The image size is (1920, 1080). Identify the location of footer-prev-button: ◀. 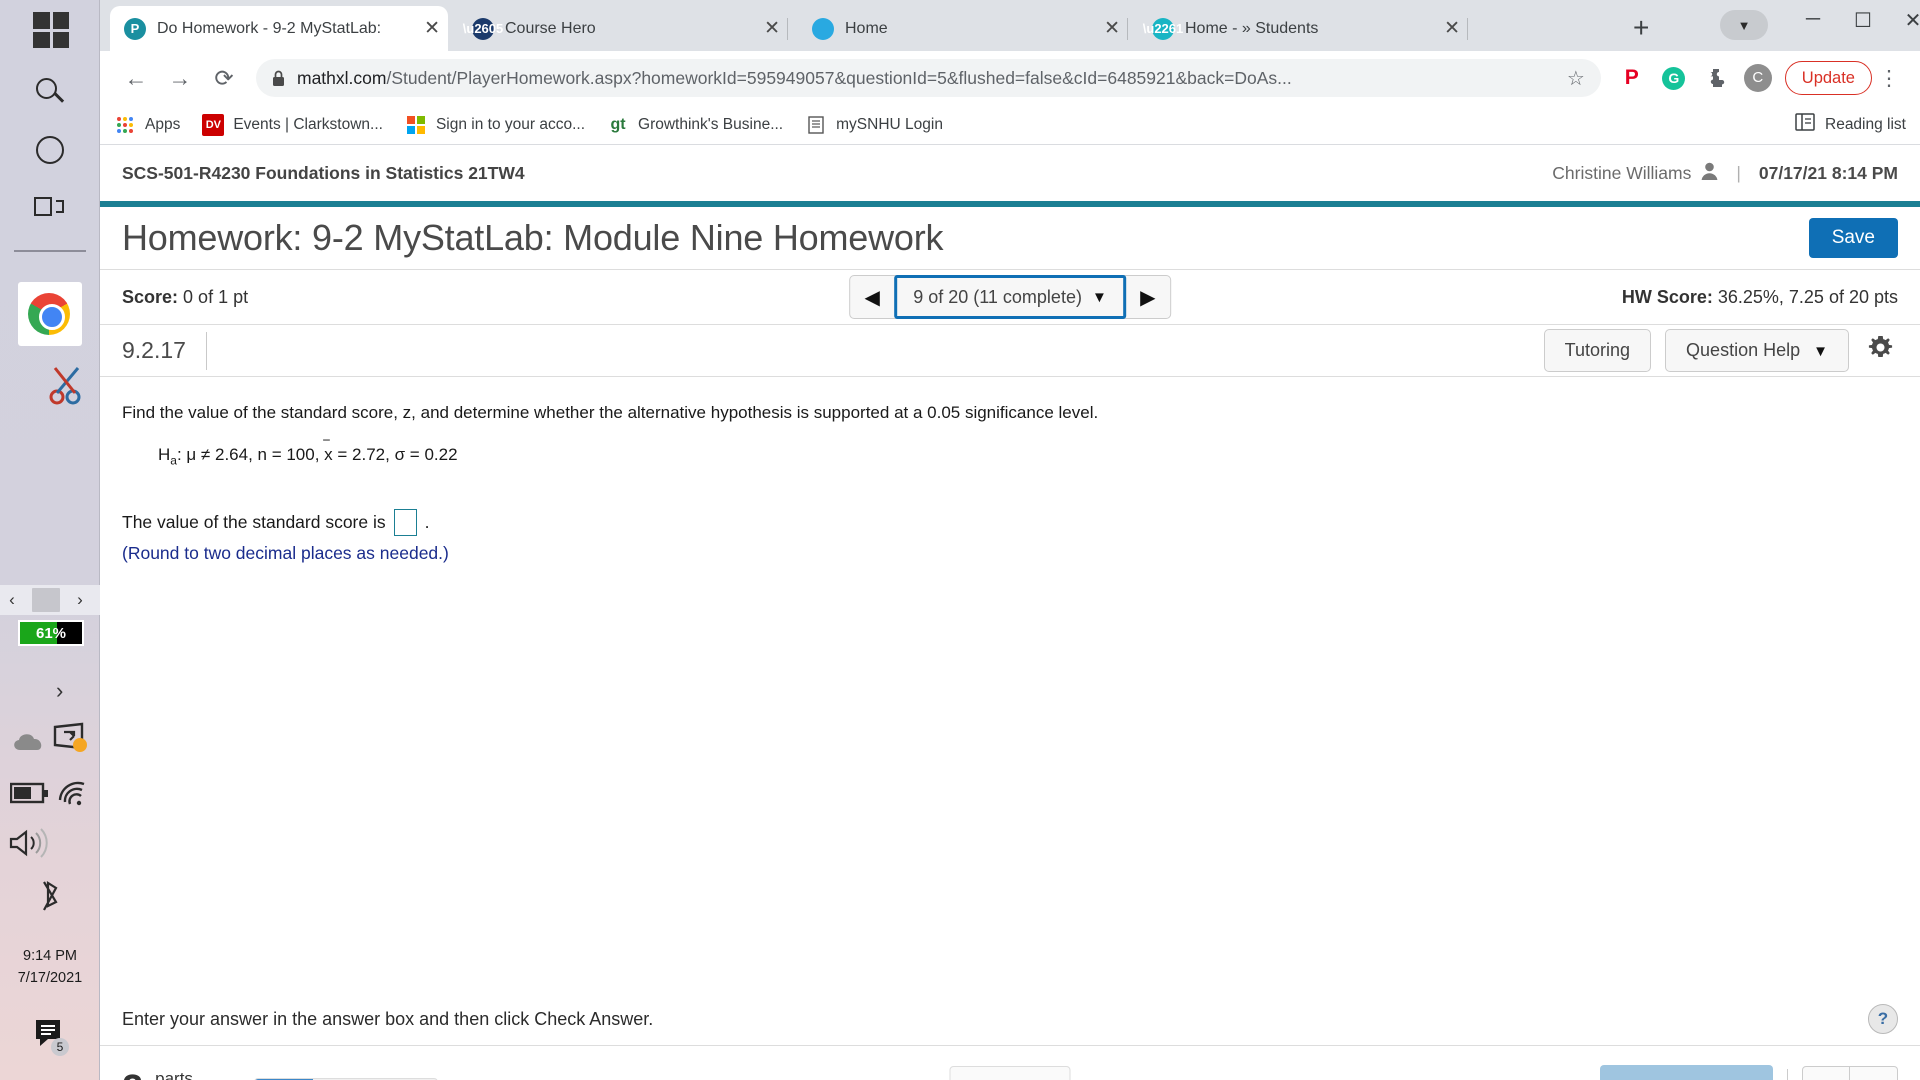
(1826, 1073).